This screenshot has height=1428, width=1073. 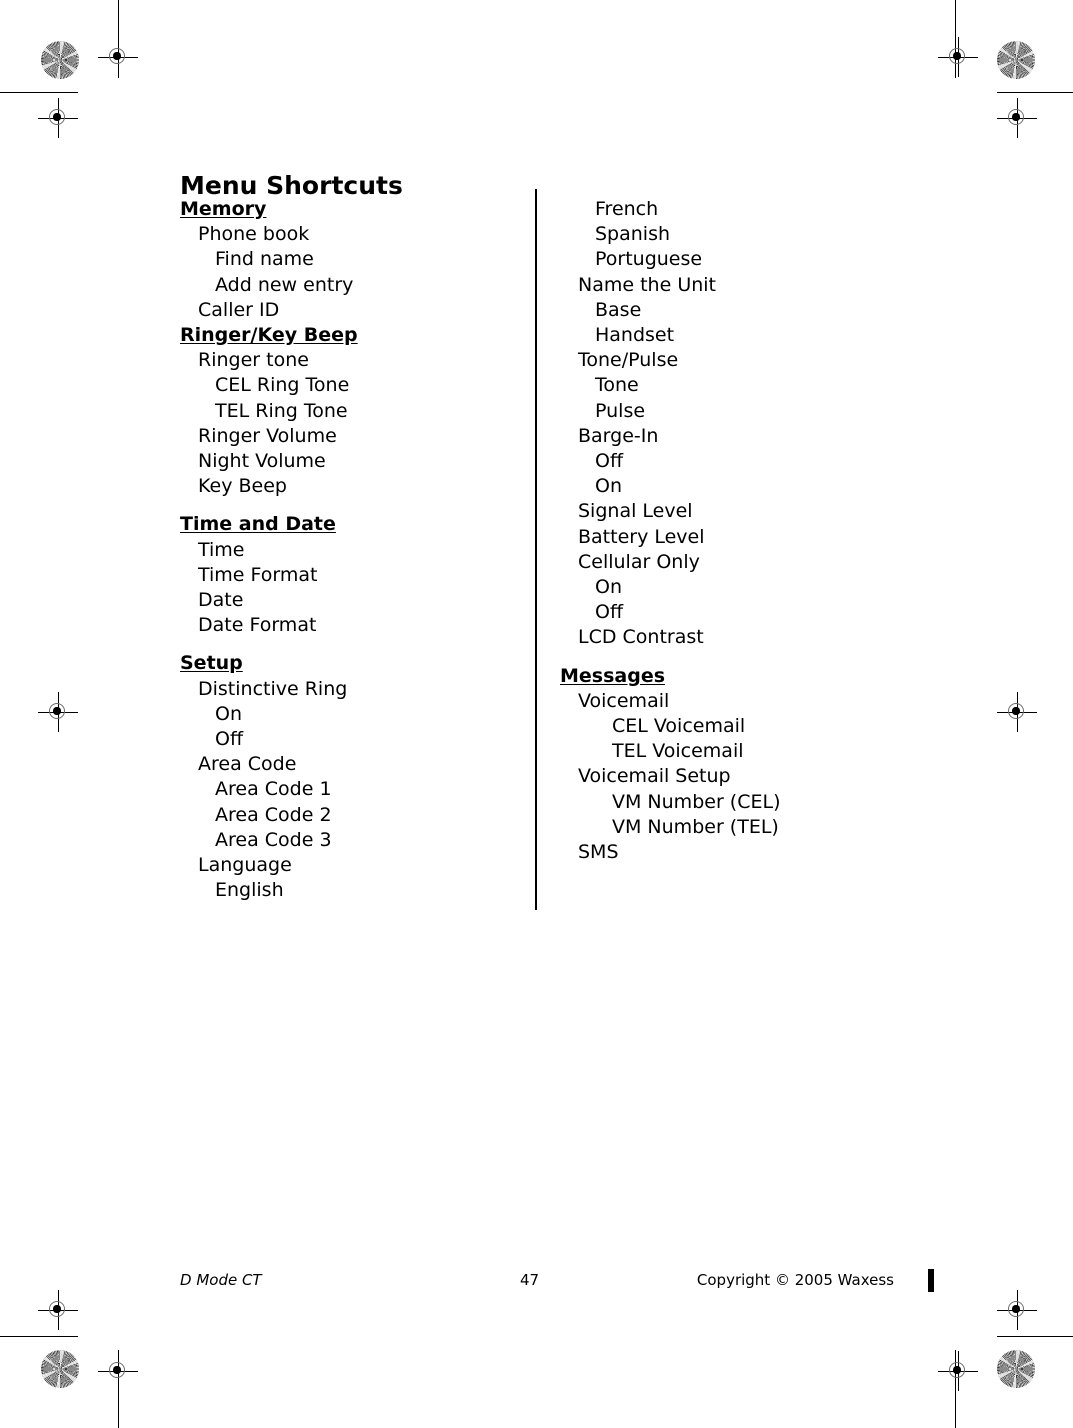 What do you see at coordinates (958, 1371) in the screenshot?
I see `registration-target-icon-bottom-right-outer` at bounding box center [958, 1371].